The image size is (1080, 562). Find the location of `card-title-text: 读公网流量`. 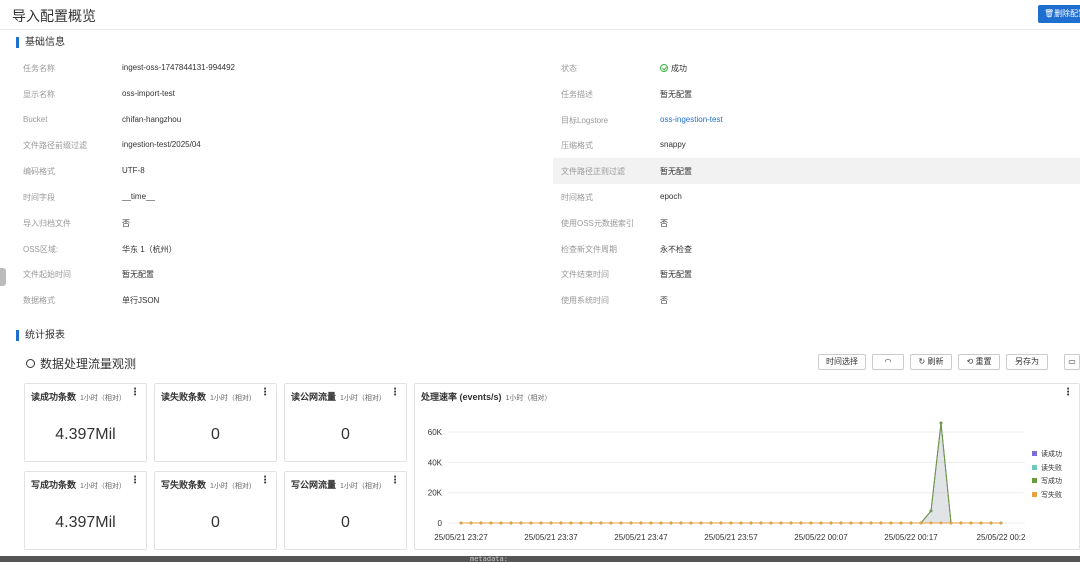

card-title-text: 读公网流量 is located at coordinates (314, 397).